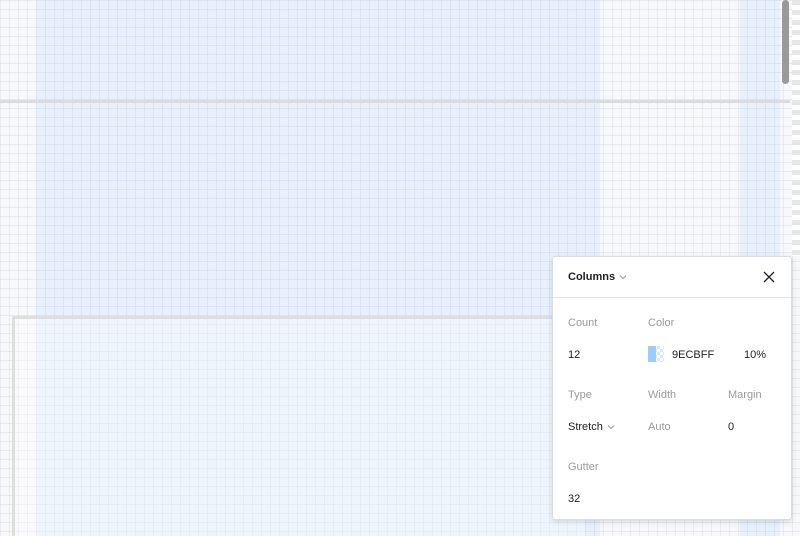 This screenshot has height=536, width=800. I want to click on type-dropdown: Stretch, so click(591, 427).